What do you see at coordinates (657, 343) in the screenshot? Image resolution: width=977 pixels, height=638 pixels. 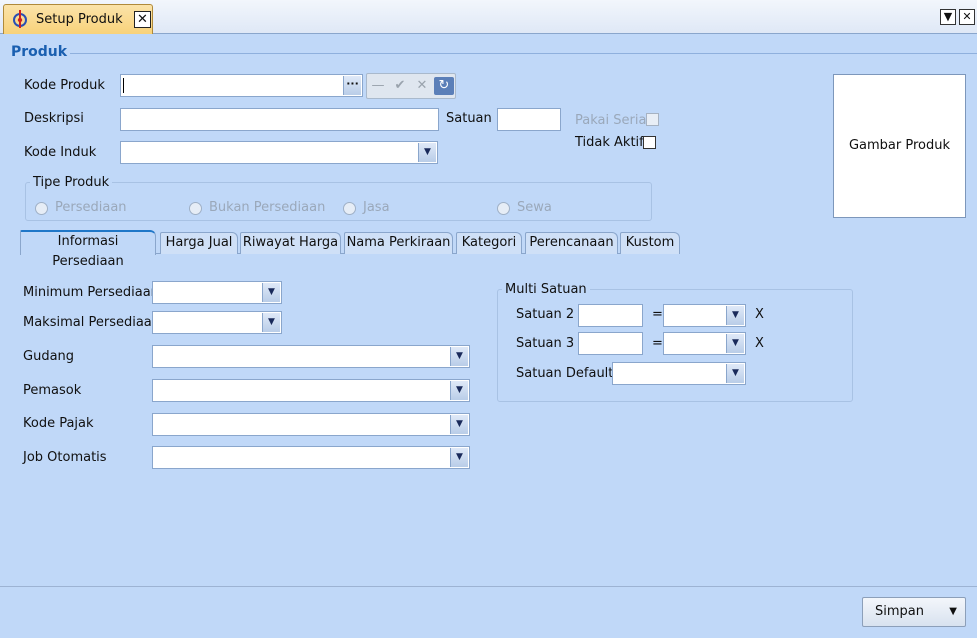 I see `satuan3-equals: =` at bounding box center [657, 343].